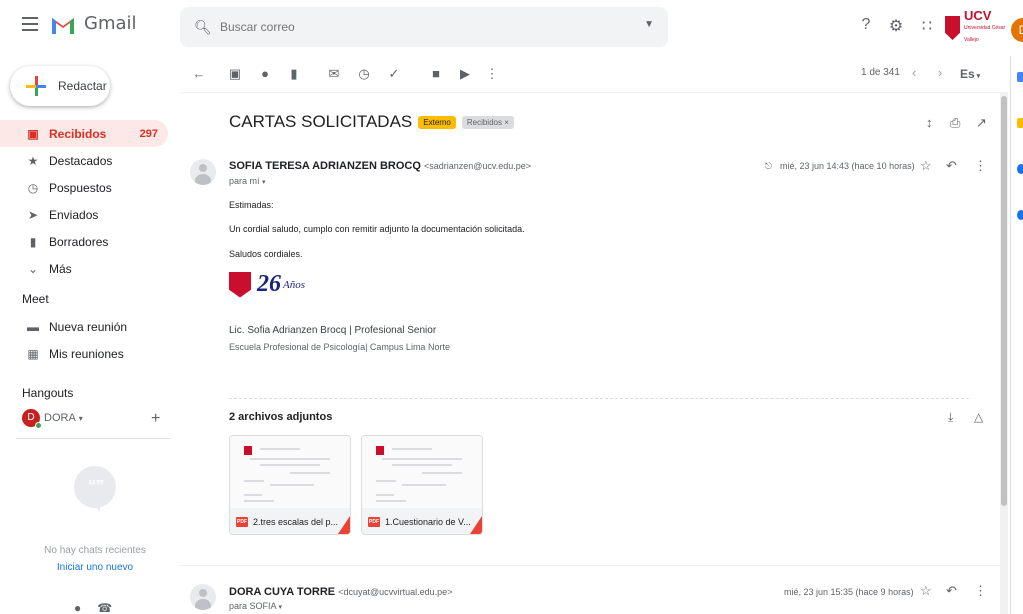 The image size is (1023, 614). What do you see at coordinates (79, 241) in the screenshot?
I see `sidebar-item-label: Borradores` at bounding box center [79, 241].